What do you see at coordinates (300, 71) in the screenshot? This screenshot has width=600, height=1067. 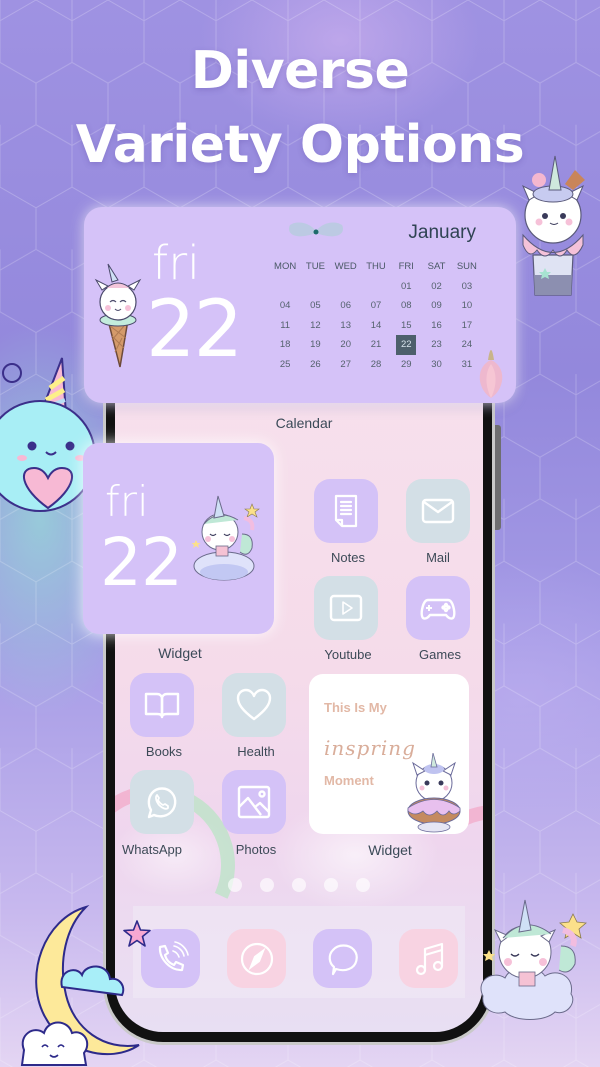 I see `headline-line-1: Diverse` at bounding box center [300, 71].